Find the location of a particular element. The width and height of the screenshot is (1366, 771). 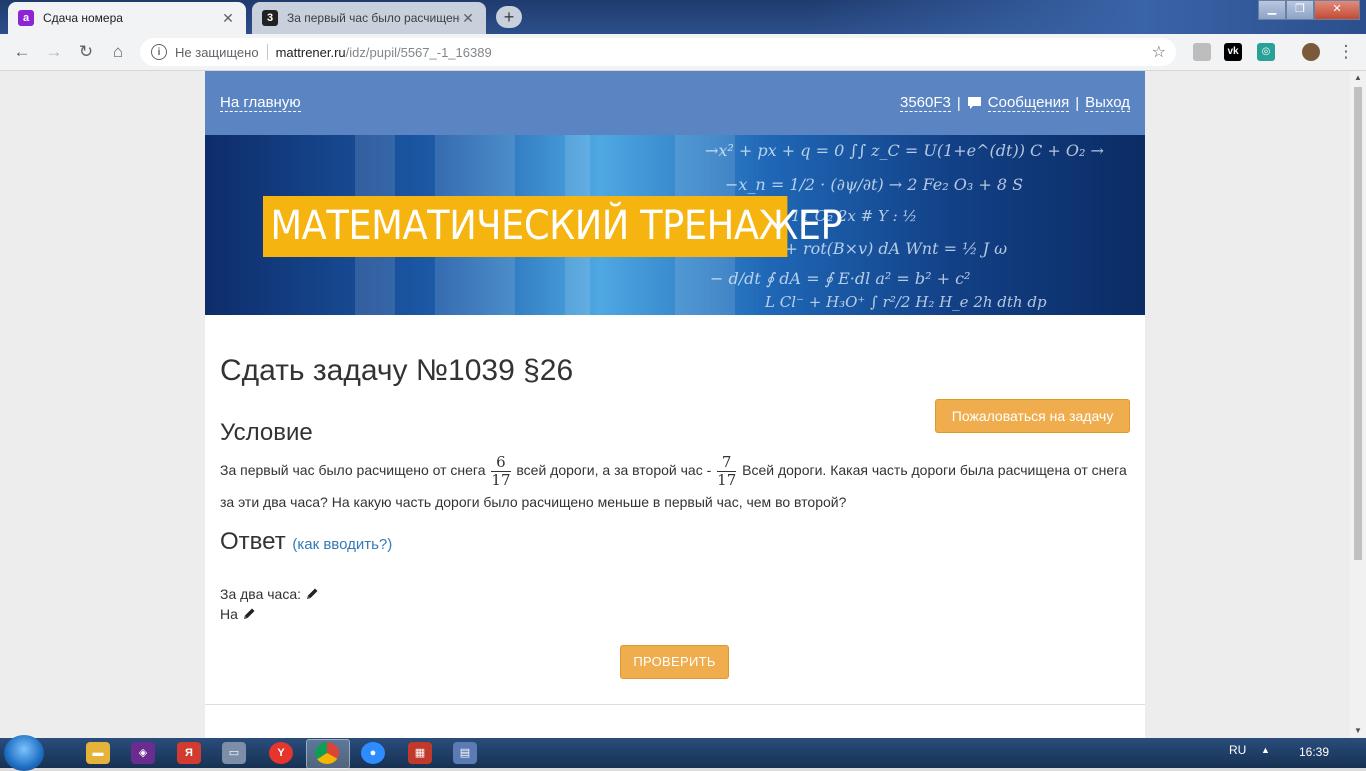

logout-link: Выход is located at coordinates (1107, 103).